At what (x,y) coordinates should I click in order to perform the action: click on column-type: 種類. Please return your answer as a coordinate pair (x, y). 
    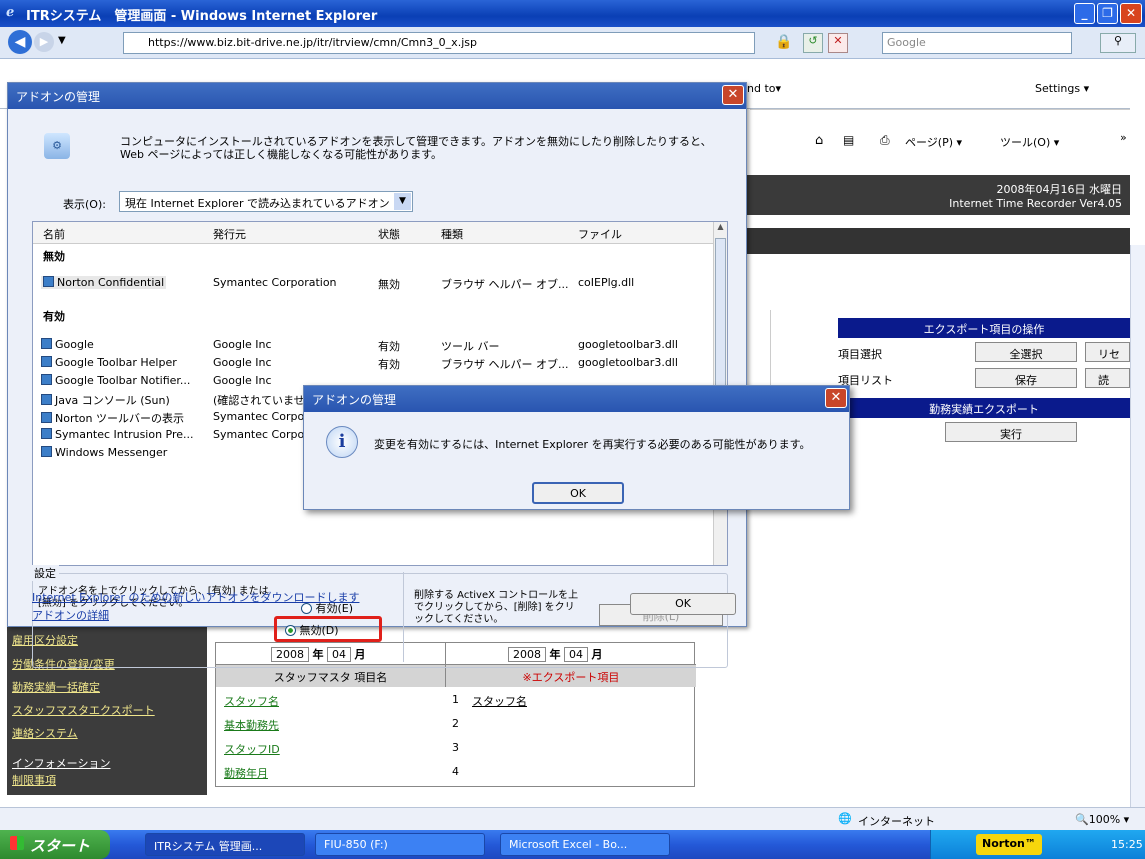
    Looking at the image, I should click on (452, 234).